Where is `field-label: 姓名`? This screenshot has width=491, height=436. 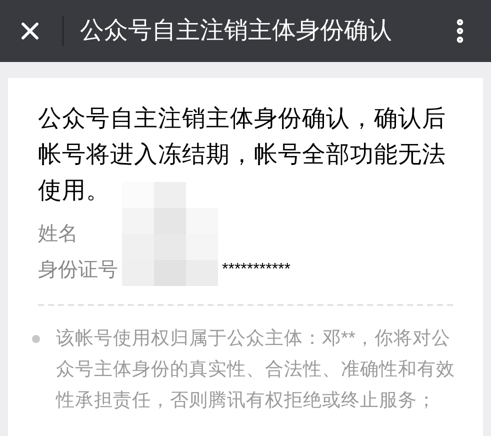 field-label: 姓名 is located at coordinates (58, 234).